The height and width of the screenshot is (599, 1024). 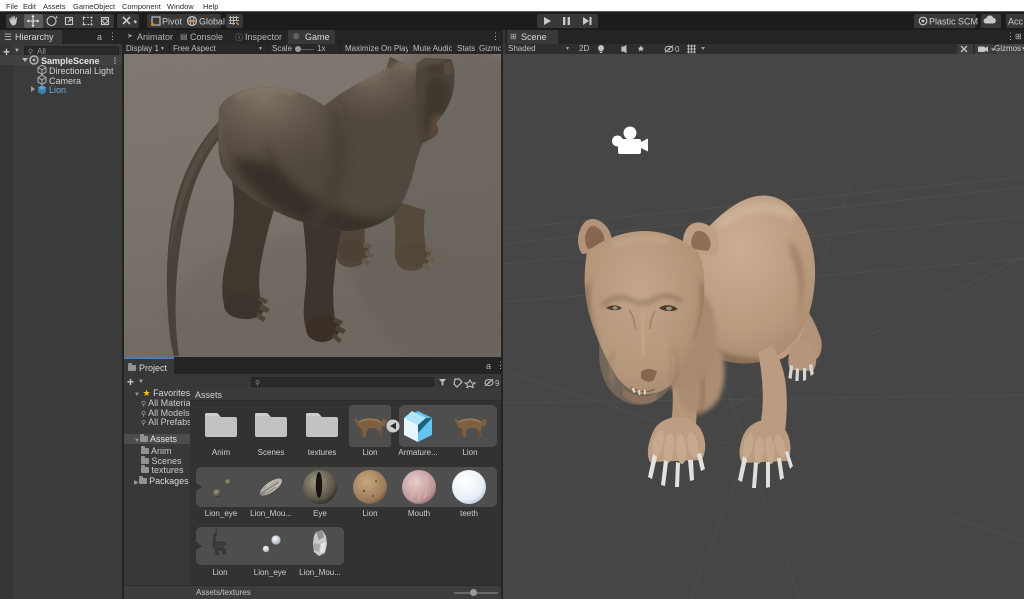 I want to click on svg-text: Global, so click(x=212, y=22).